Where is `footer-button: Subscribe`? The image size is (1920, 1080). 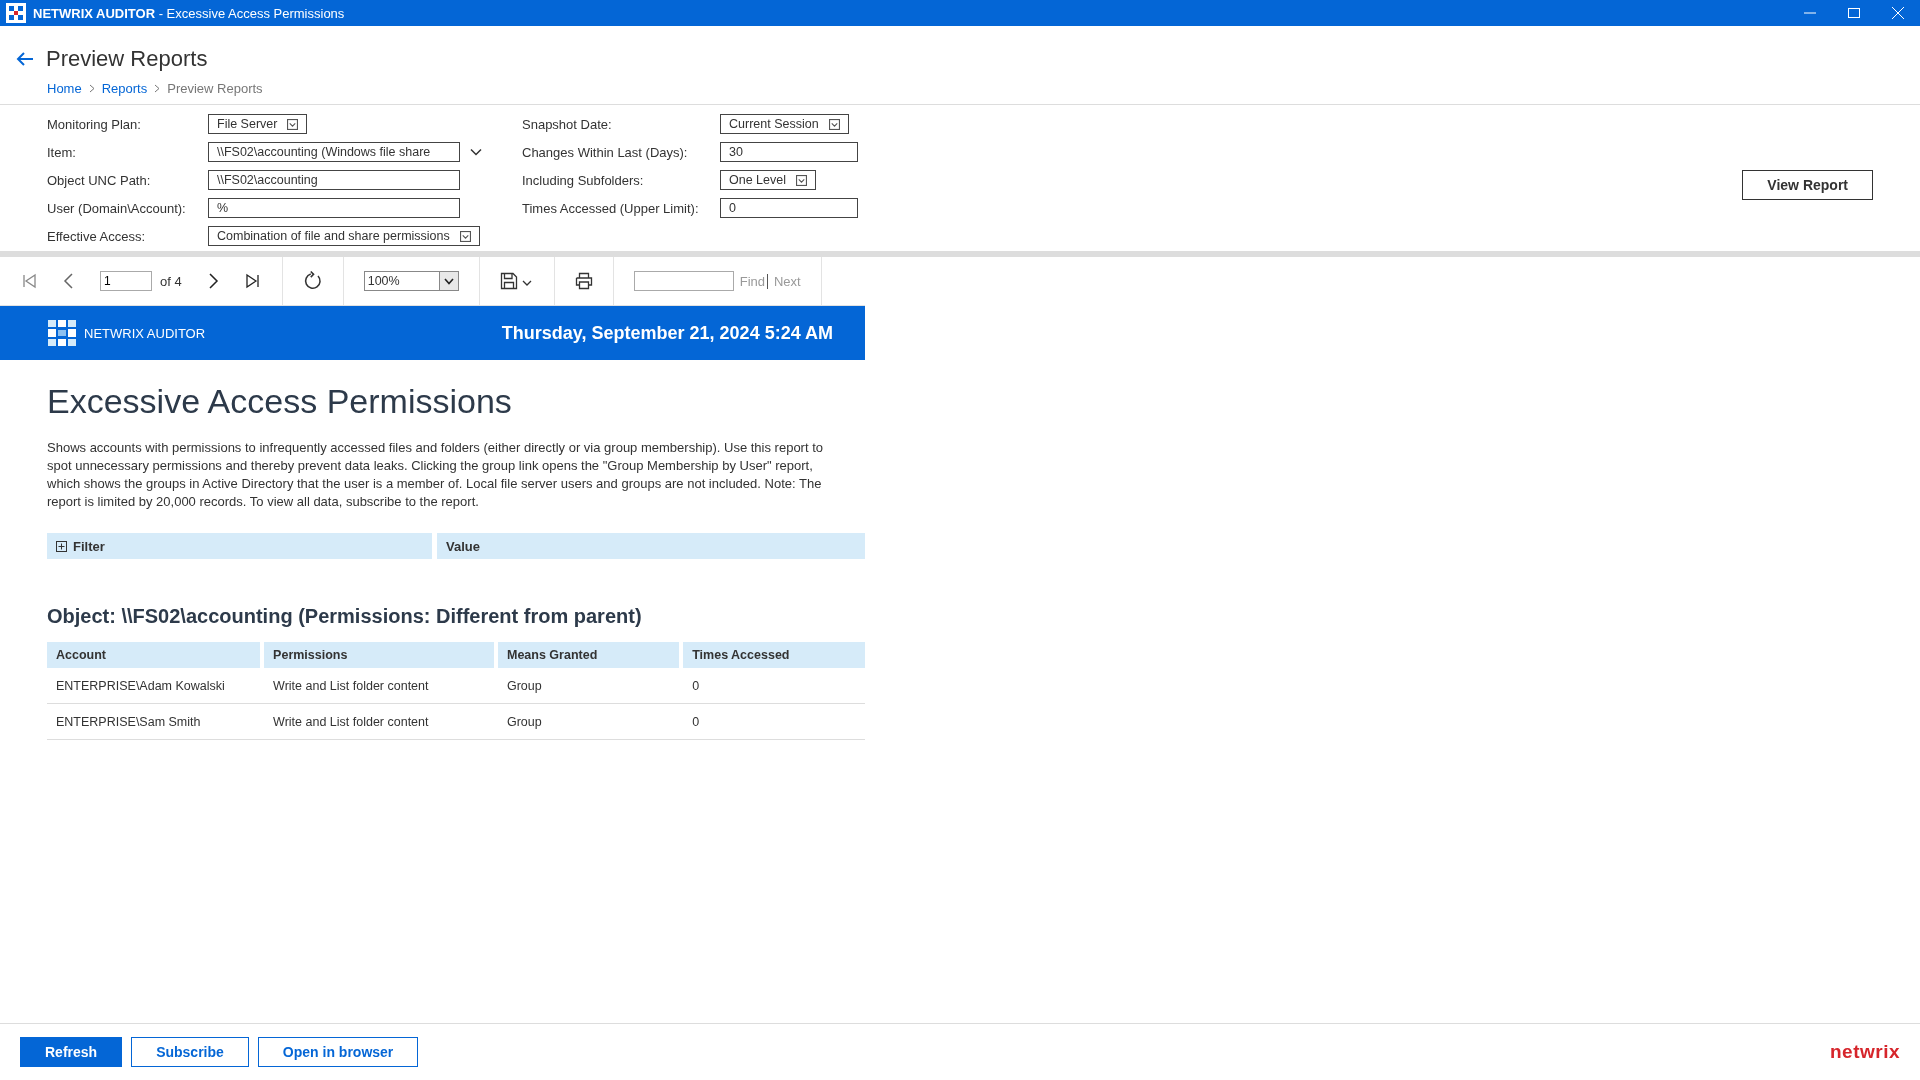 footer-button: Subscribe is located at coordinates (190, 1052).